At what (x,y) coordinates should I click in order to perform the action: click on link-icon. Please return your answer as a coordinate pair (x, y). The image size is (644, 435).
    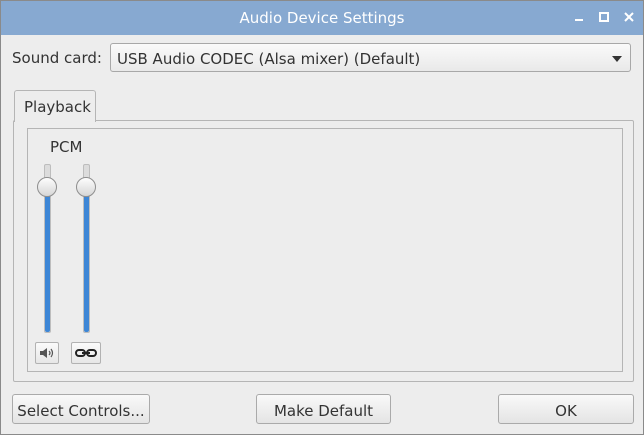
    Looking at the image, I should click on (86, 353).